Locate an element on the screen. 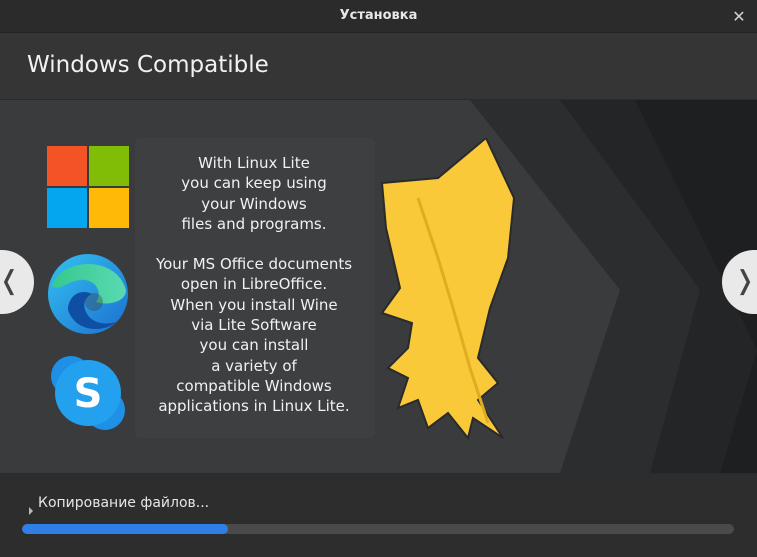 The width and height of the screenshot is (757, 557). skype-letter: S is located at coordinates (88, 394).